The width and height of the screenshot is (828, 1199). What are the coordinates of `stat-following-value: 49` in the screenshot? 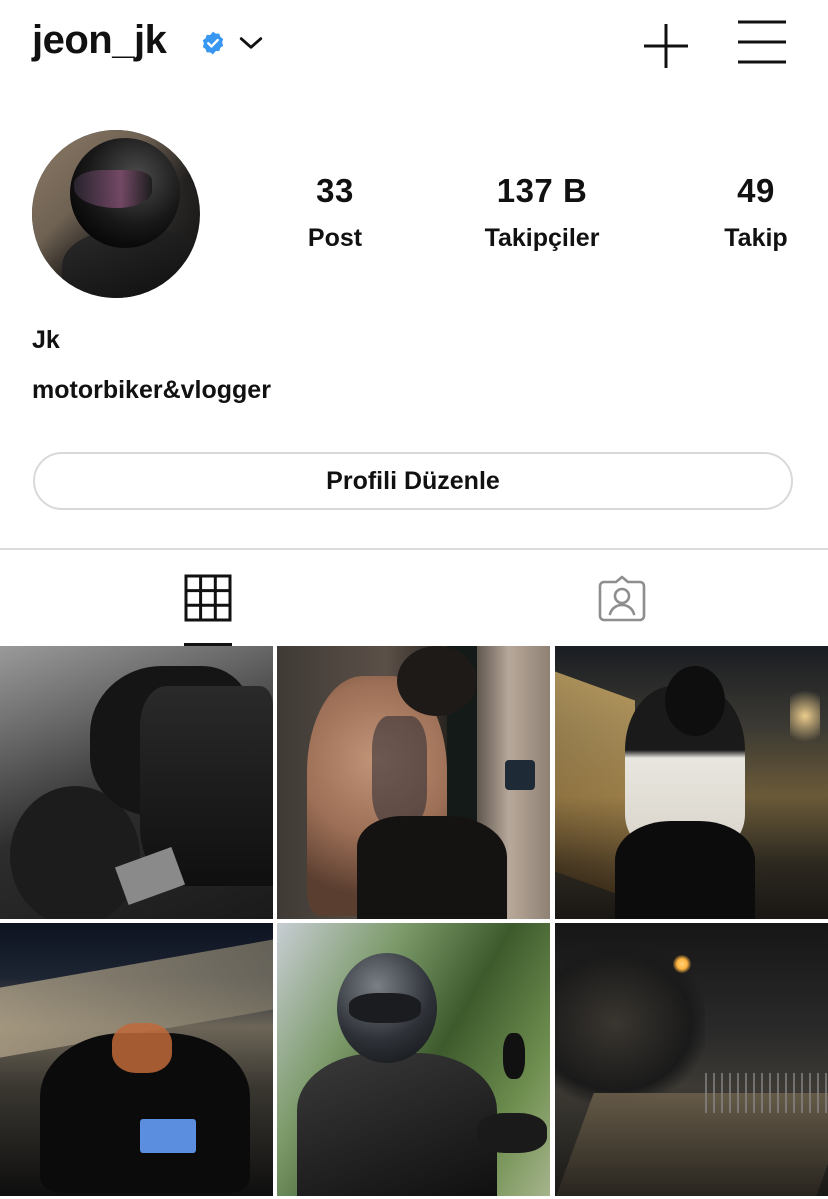 It's located at (756, 190).